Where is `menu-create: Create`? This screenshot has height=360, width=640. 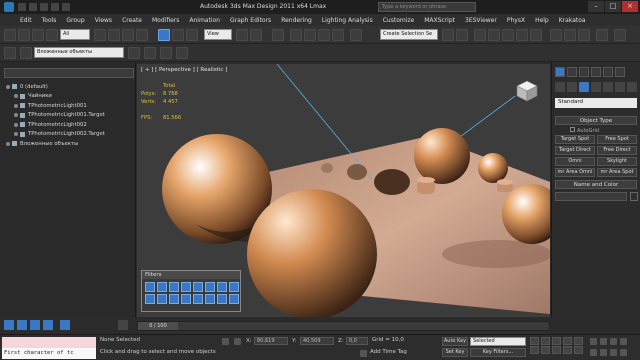
menu-create: Create is located at coordinates (132, 20).